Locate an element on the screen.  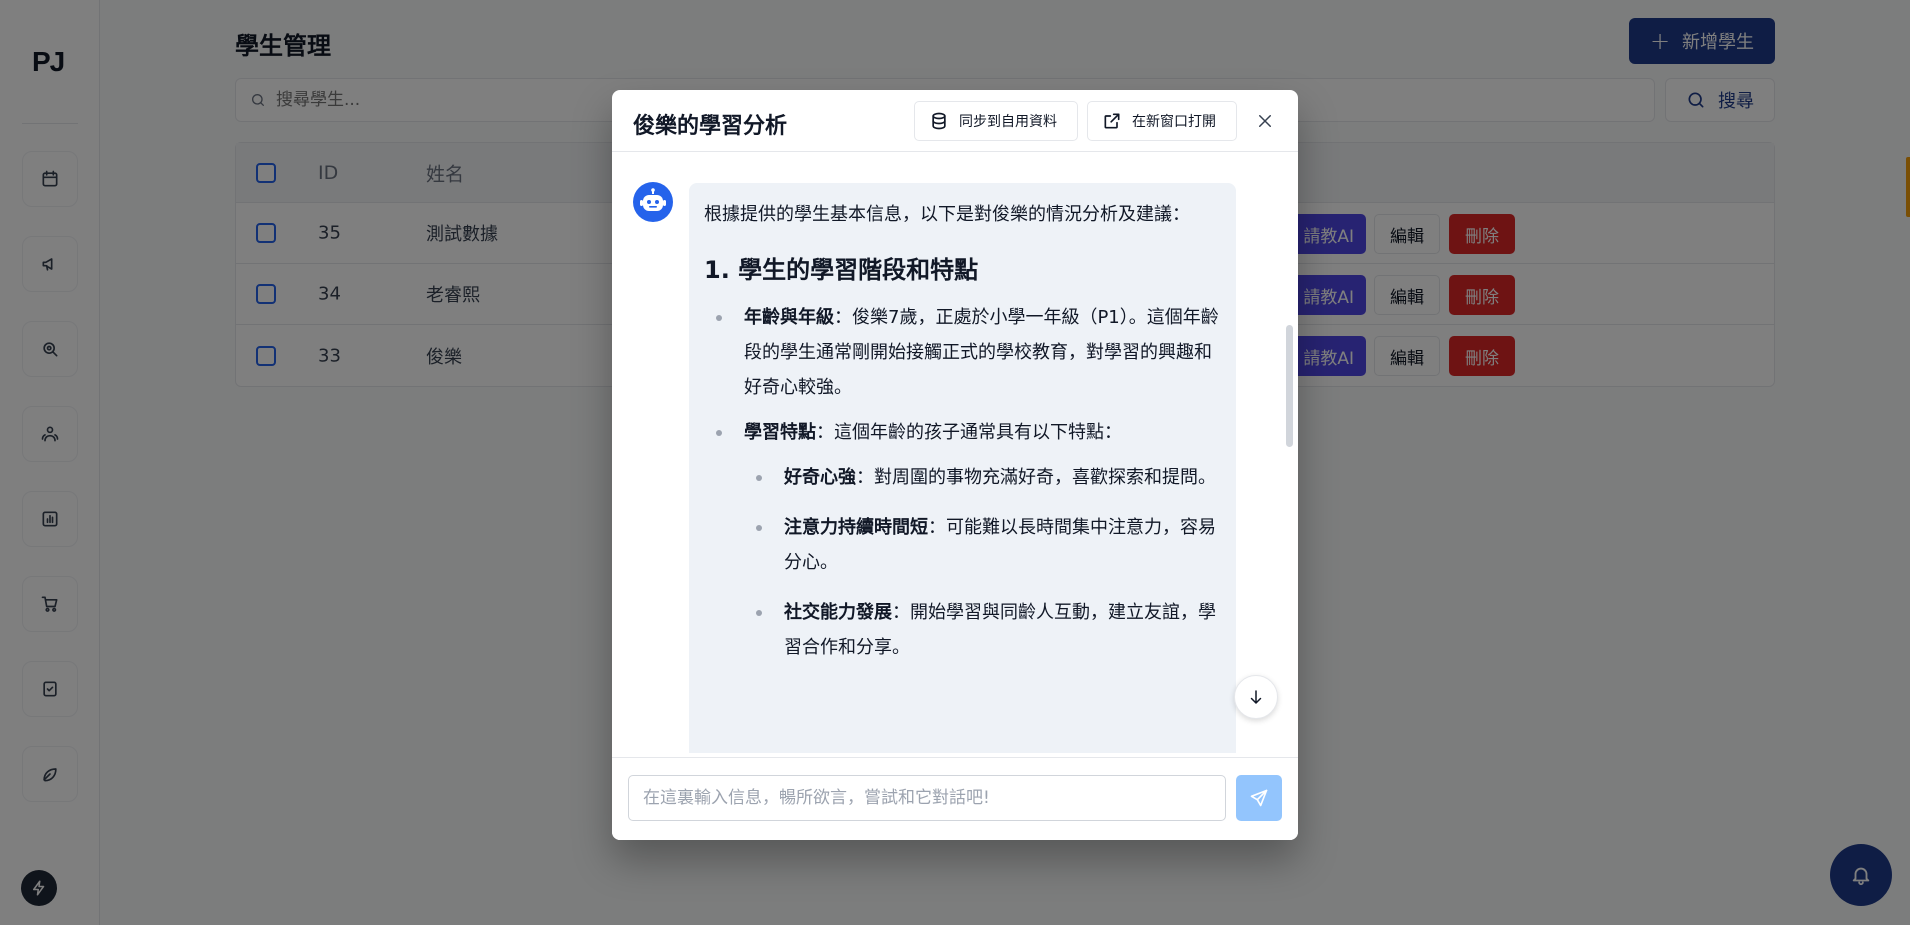
modal-header: 俊樂的學習分析 同步到自用資料 在新窗口打開 is located at coordinates (955, 121).